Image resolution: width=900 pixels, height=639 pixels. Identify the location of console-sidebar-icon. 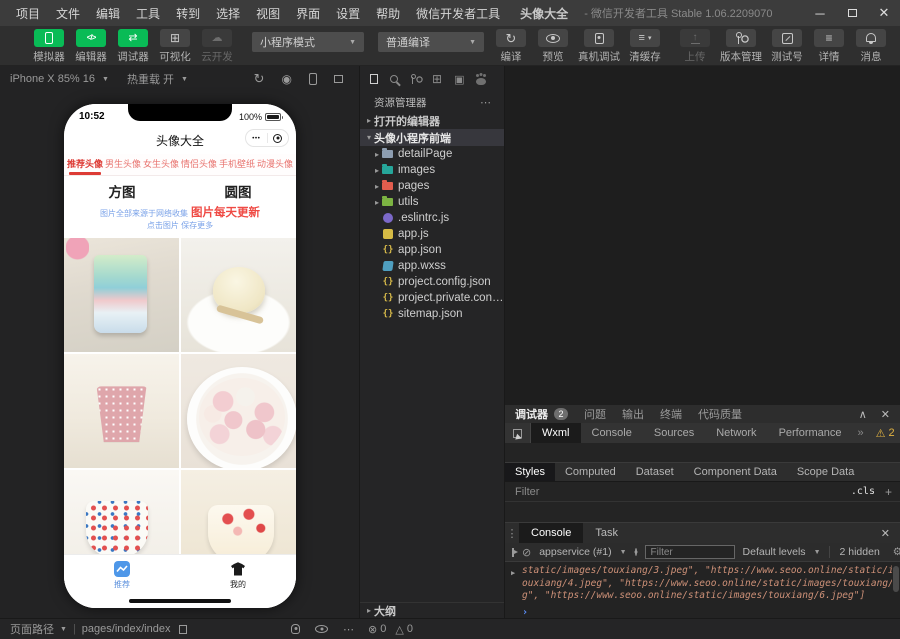
(515, 552).